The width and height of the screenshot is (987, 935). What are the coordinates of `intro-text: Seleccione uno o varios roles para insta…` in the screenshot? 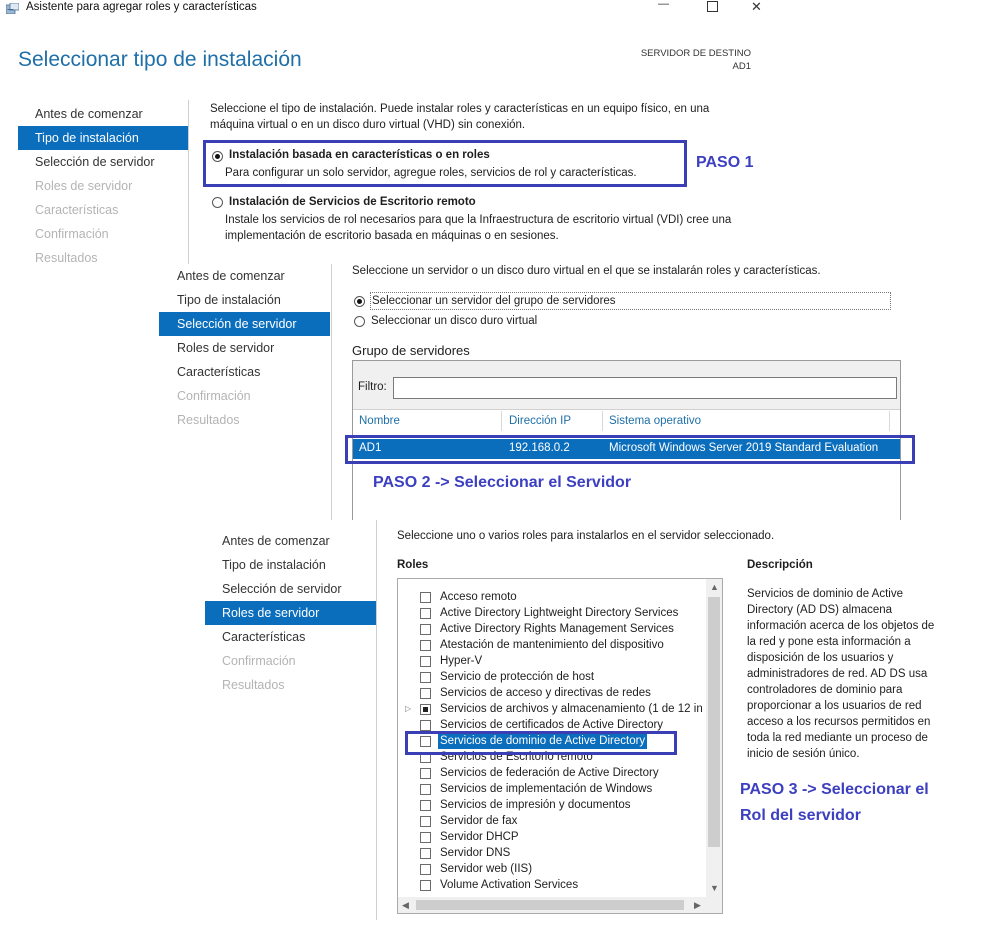 It's located at (586, 536).